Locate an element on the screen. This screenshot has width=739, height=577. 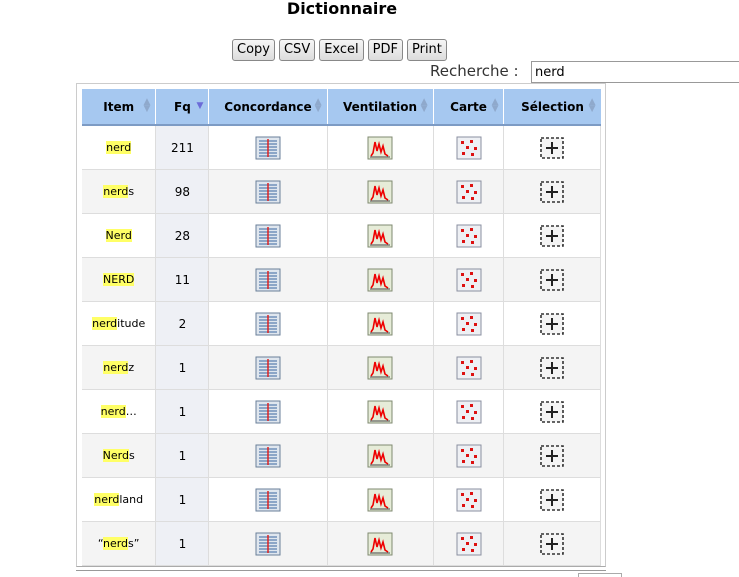
column-header-fq: Fq ▼ is located at coordinates (182, 107).